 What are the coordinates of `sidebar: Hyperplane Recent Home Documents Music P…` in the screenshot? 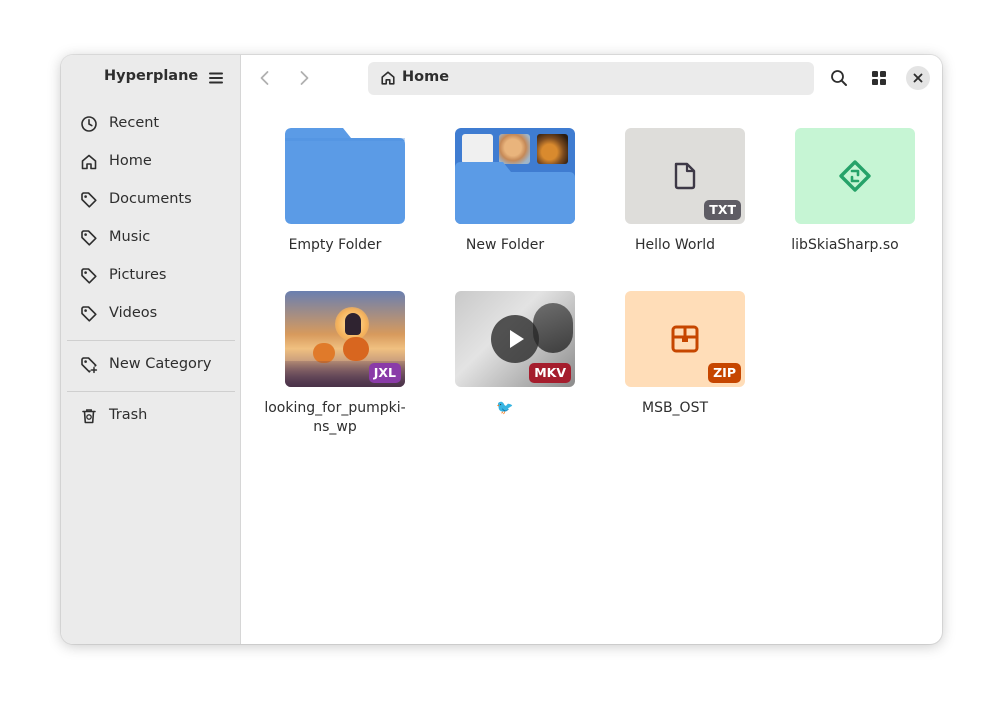 It's located at (151, 349).